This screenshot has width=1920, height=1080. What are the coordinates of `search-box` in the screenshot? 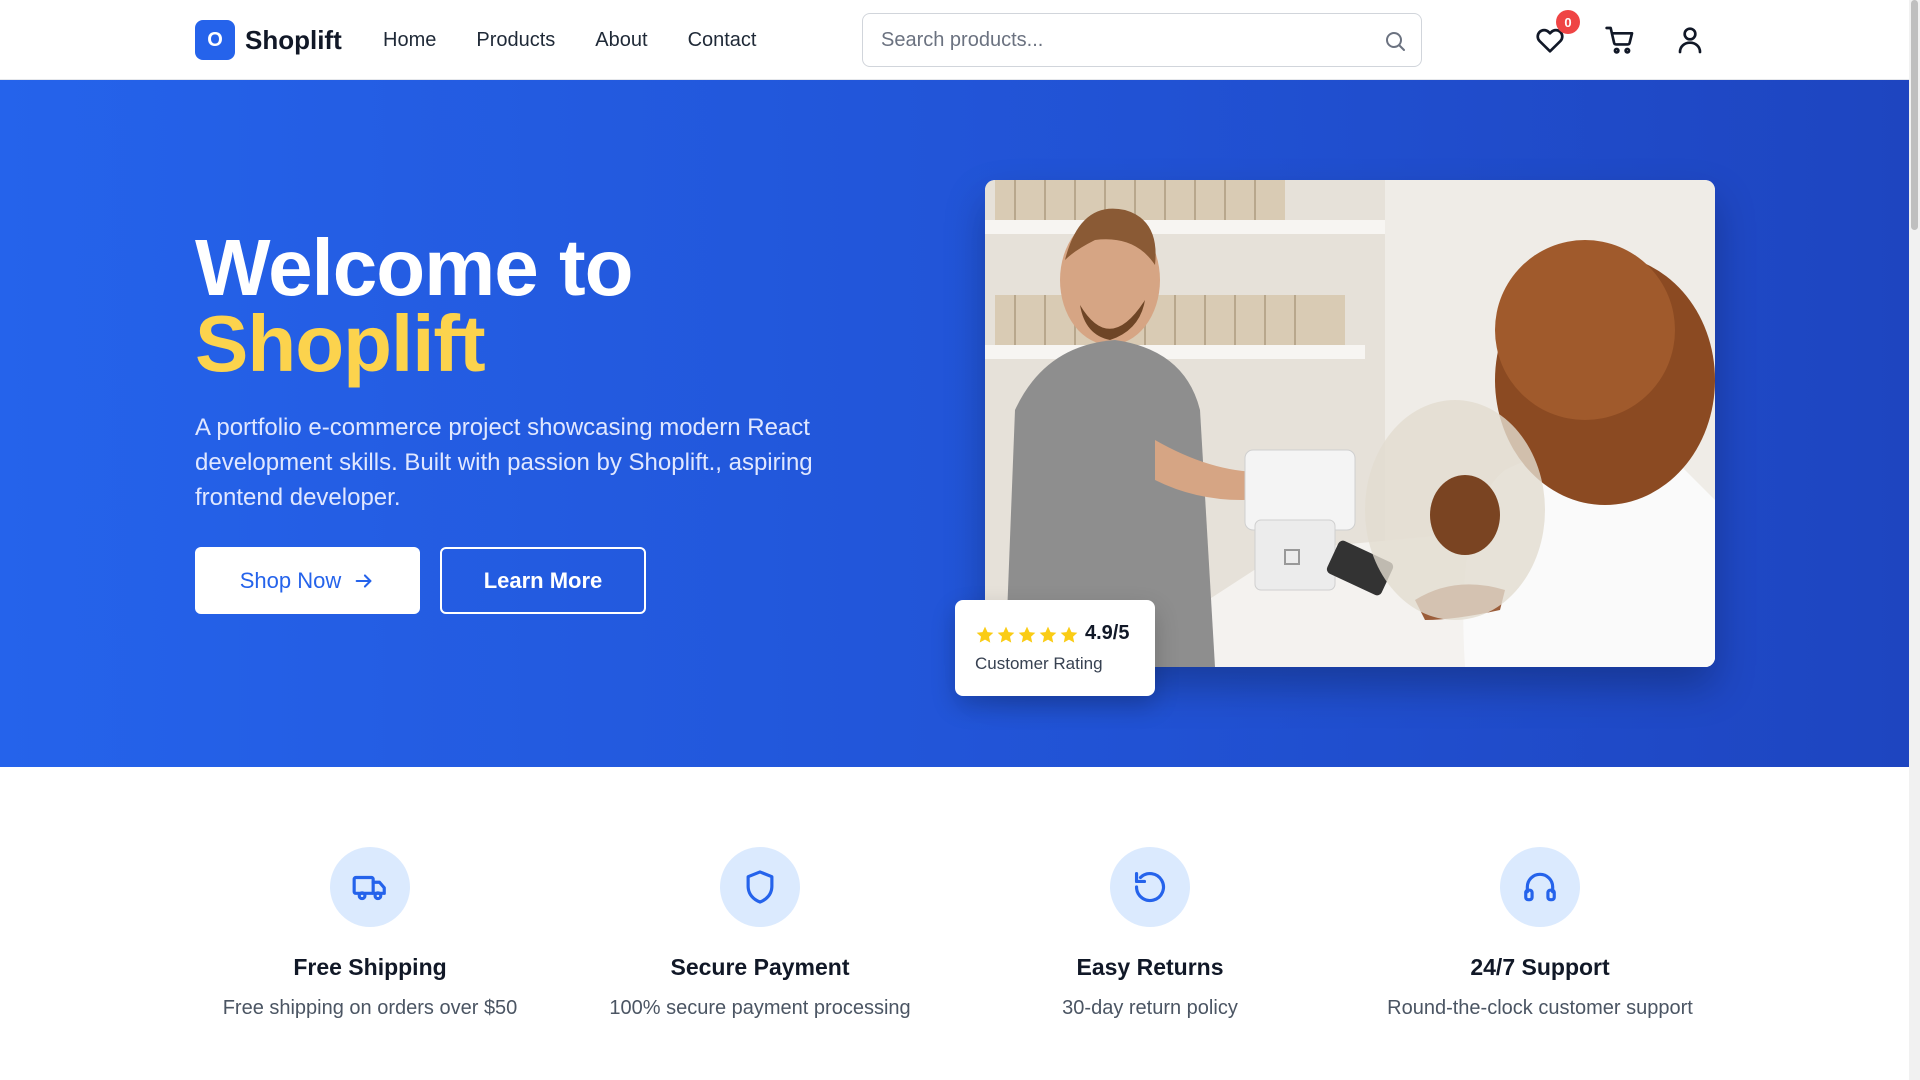 It's located at (1142, 40).